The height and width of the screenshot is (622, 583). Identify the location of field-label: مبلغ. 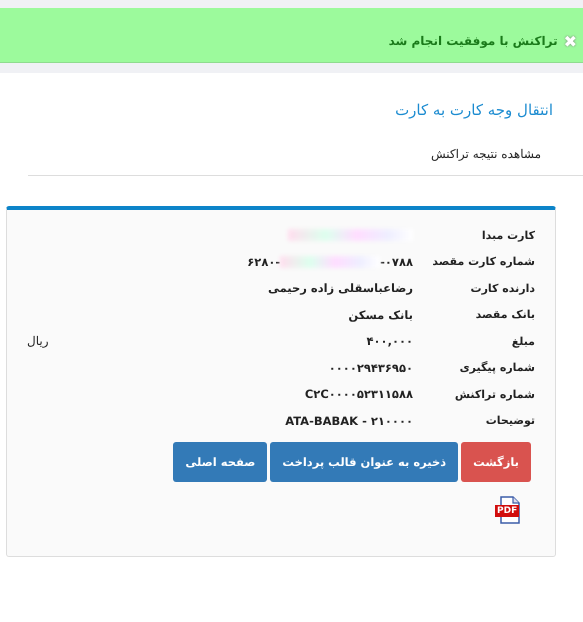
(523, 342).